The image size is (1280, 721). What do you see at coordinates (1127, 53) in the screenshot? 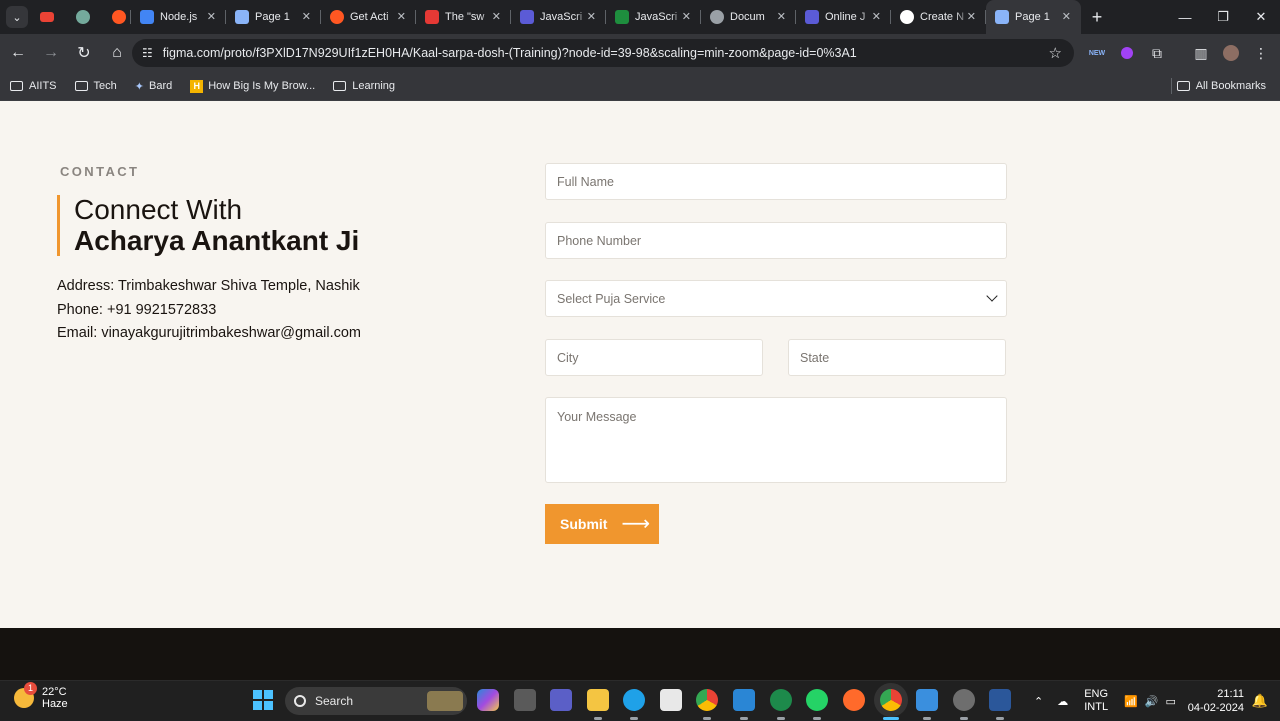
I see `extension-circle-icon` at bounding box center [1127, 53].